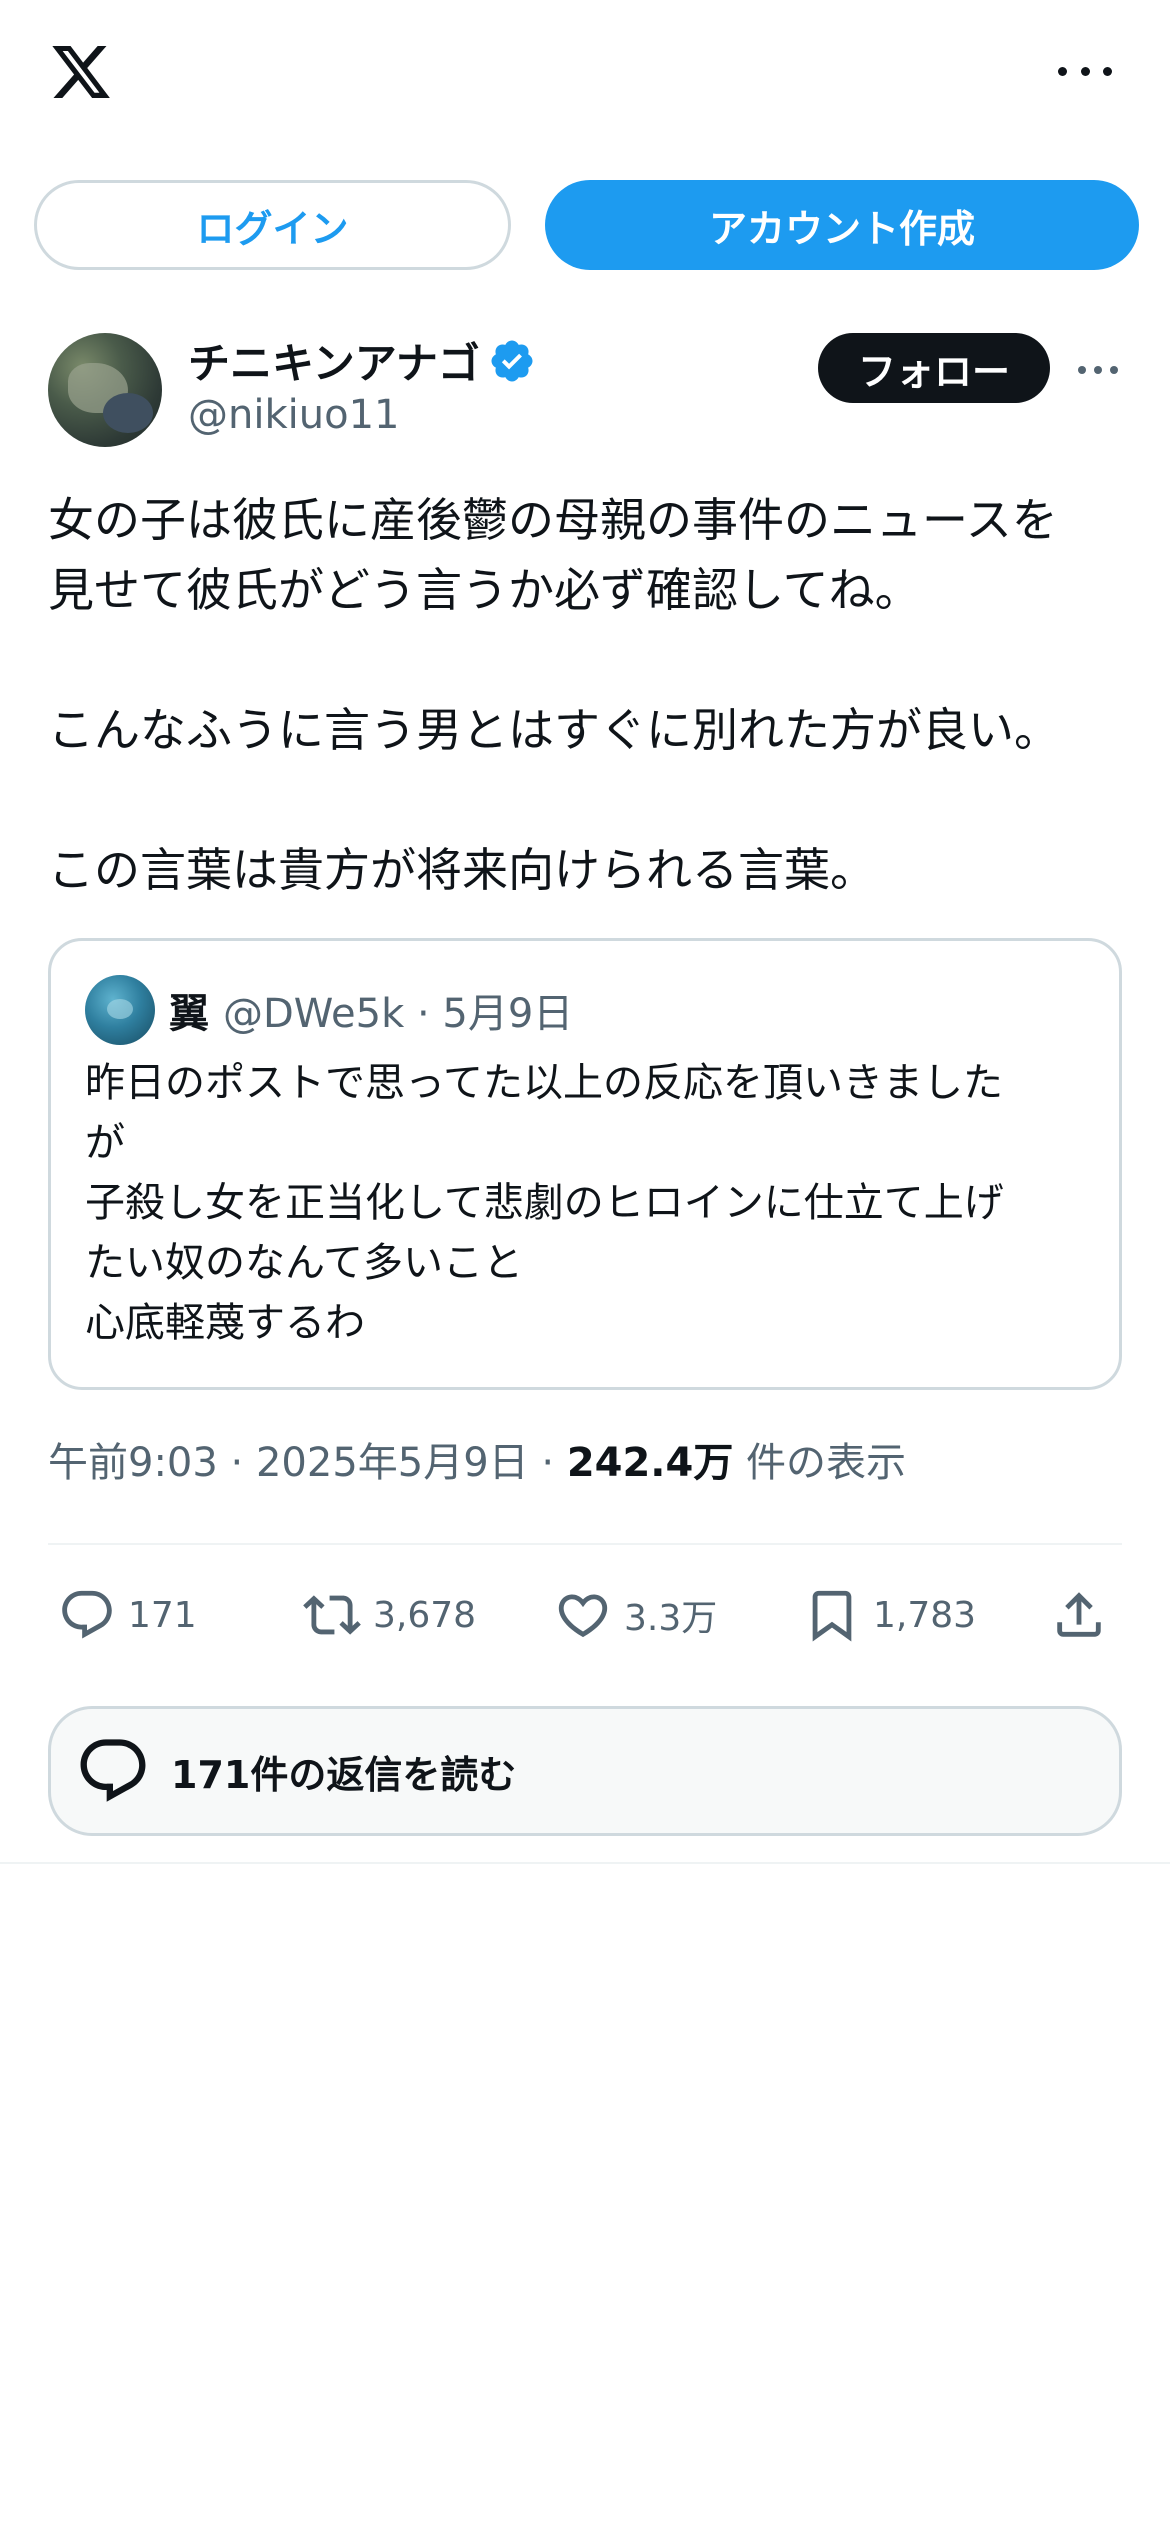 The image size is (1170, 2532). I want to click on like-count: 3.3万, so click(671, 1618).